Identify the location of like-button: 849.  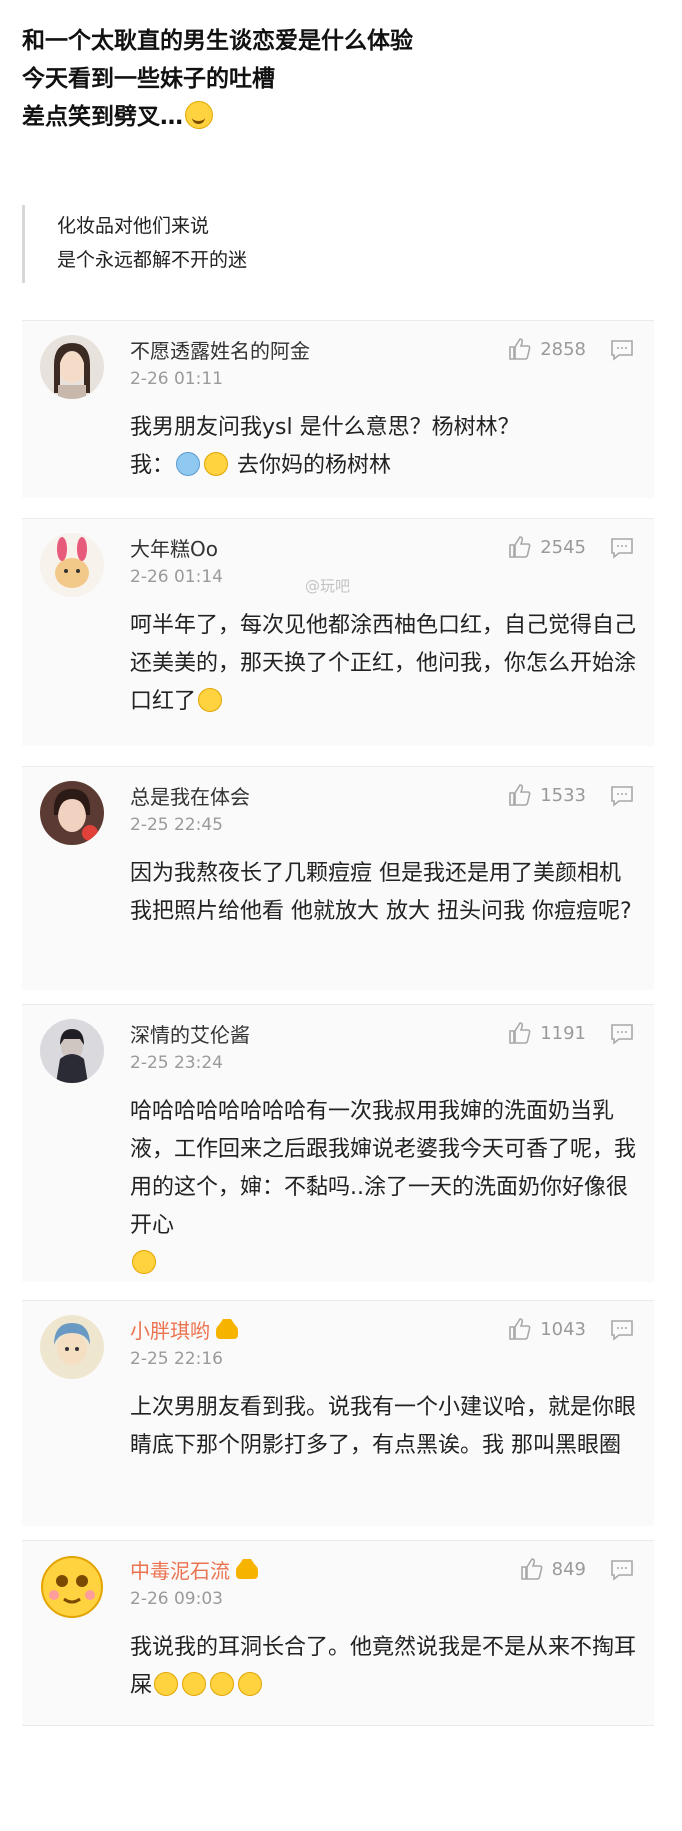
(553, 1569).